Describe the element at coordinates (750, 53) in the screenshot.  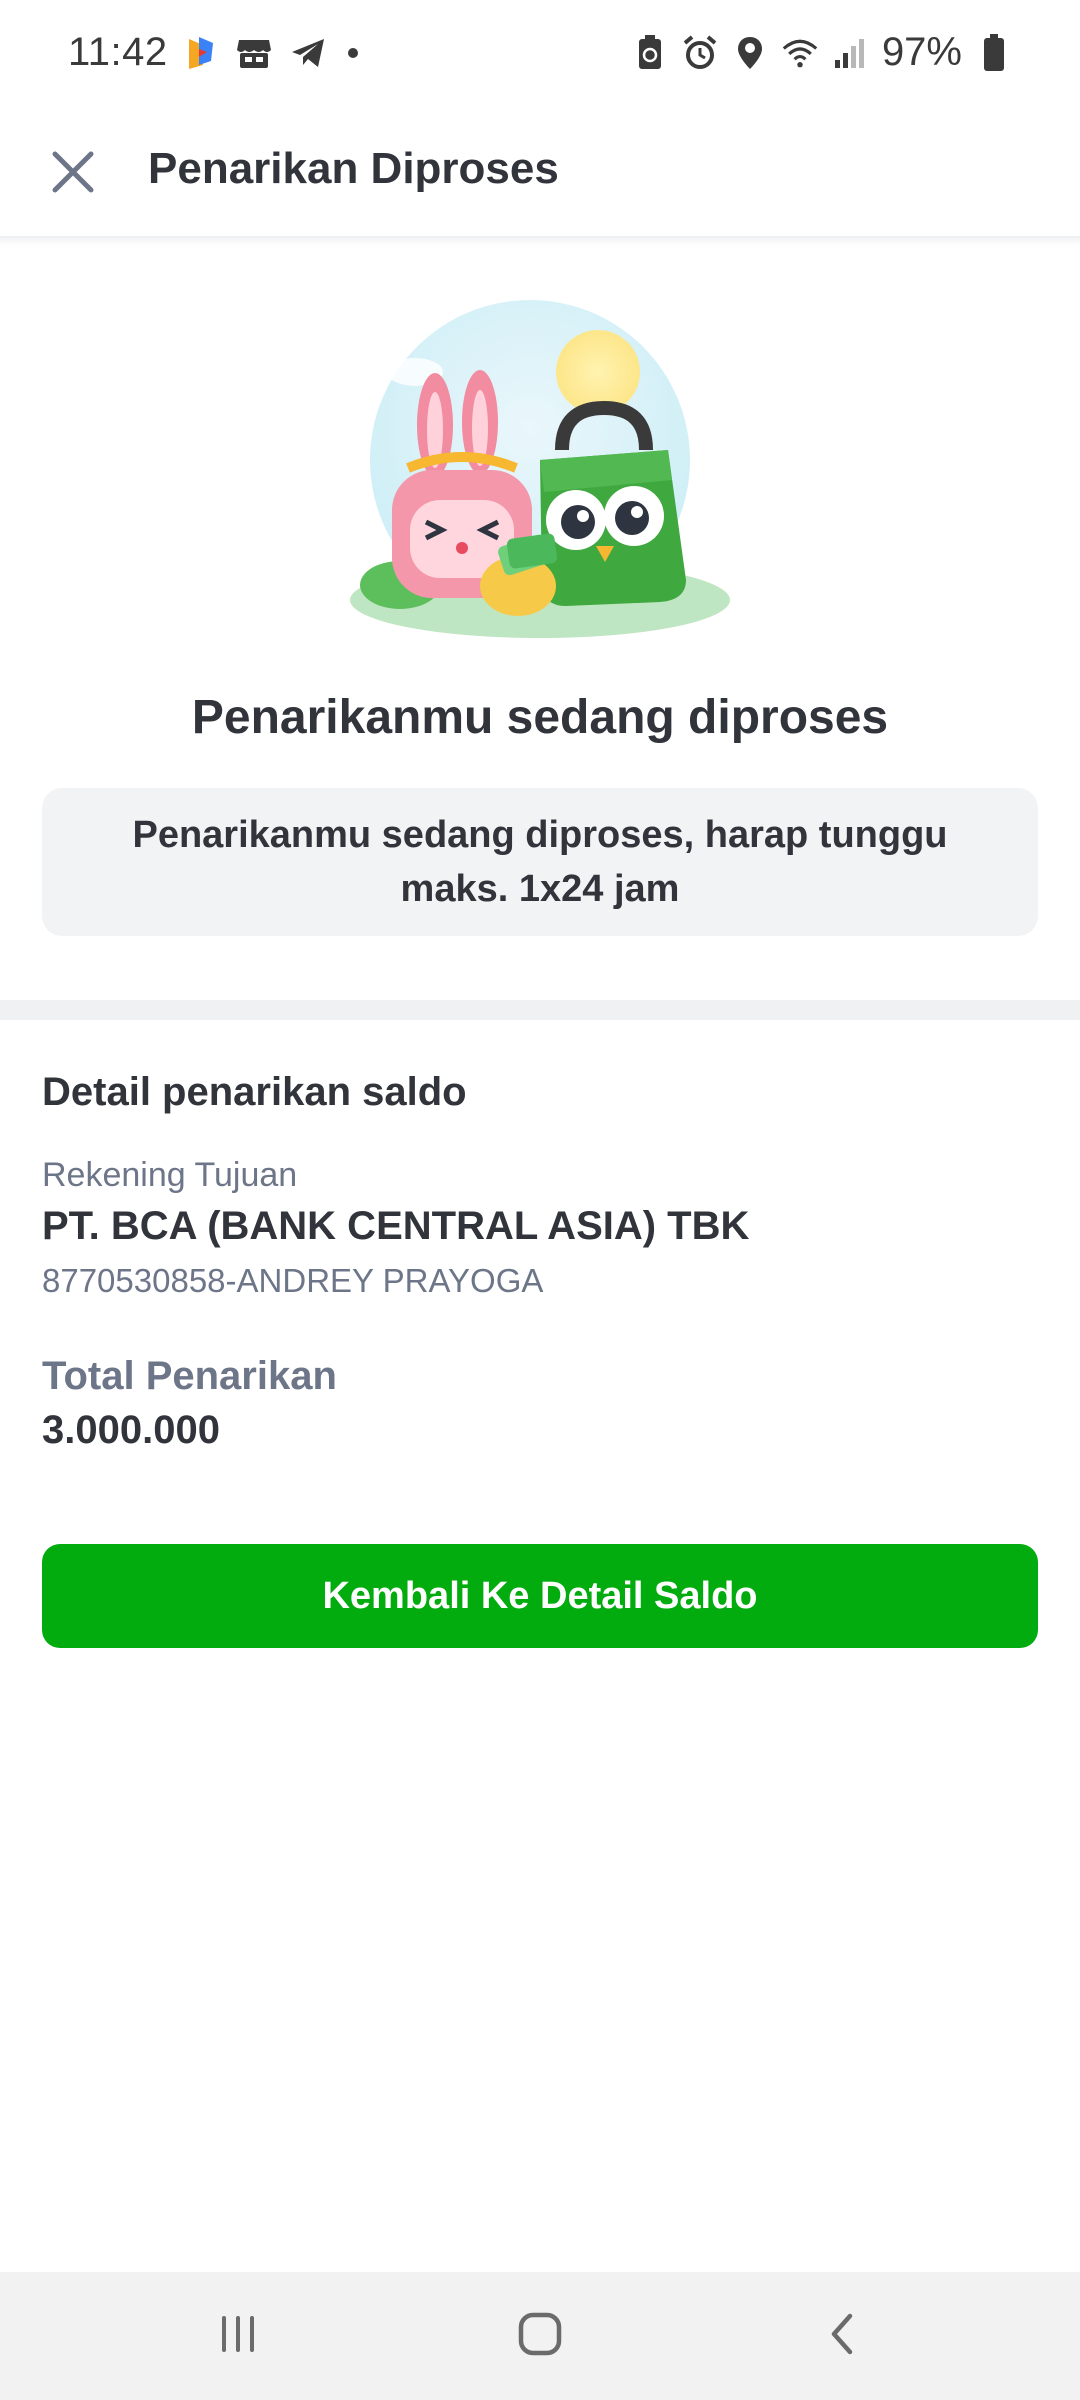
I see `location-icon` at that location.